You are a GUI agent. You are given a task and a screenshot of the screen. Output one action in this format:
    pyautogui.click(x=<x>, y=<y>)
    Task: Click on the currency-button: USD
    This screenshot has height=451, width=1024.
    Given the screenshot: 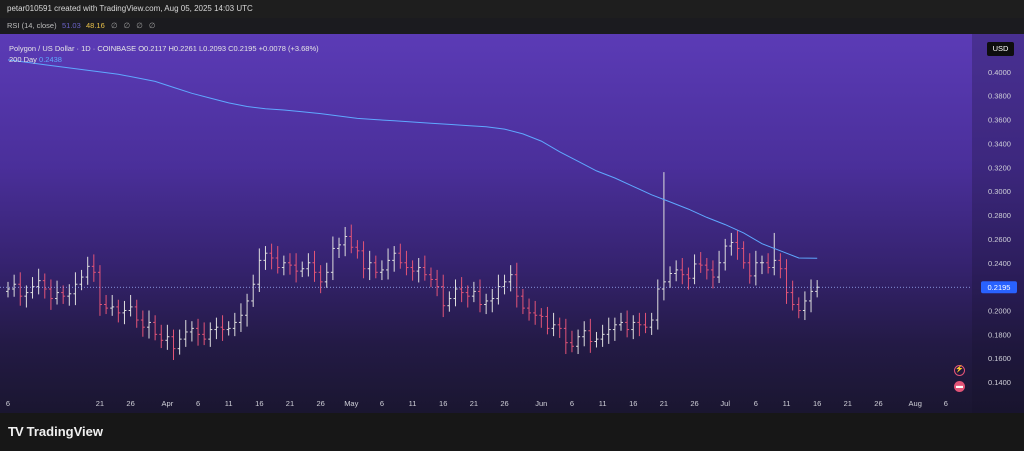 What is the action you would take?
    pyautogui.click(x=1000, y=49)
    